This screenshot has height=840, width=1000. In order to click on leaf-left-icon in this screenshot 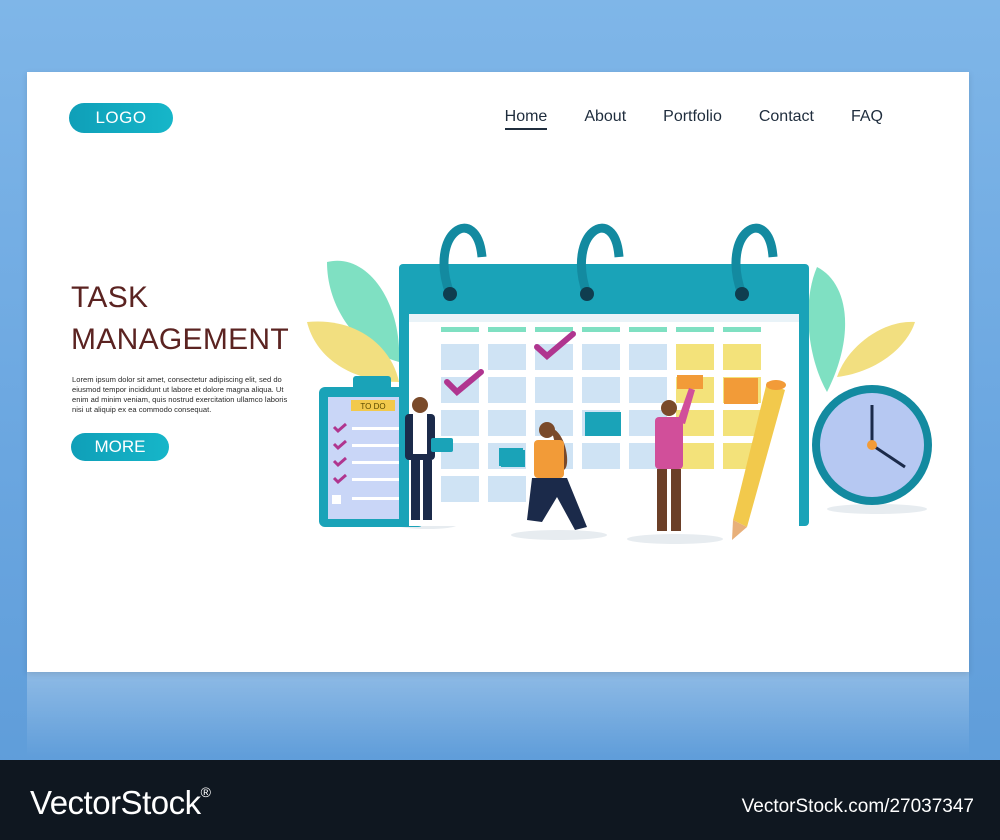, I will do `click(353, 321)`.